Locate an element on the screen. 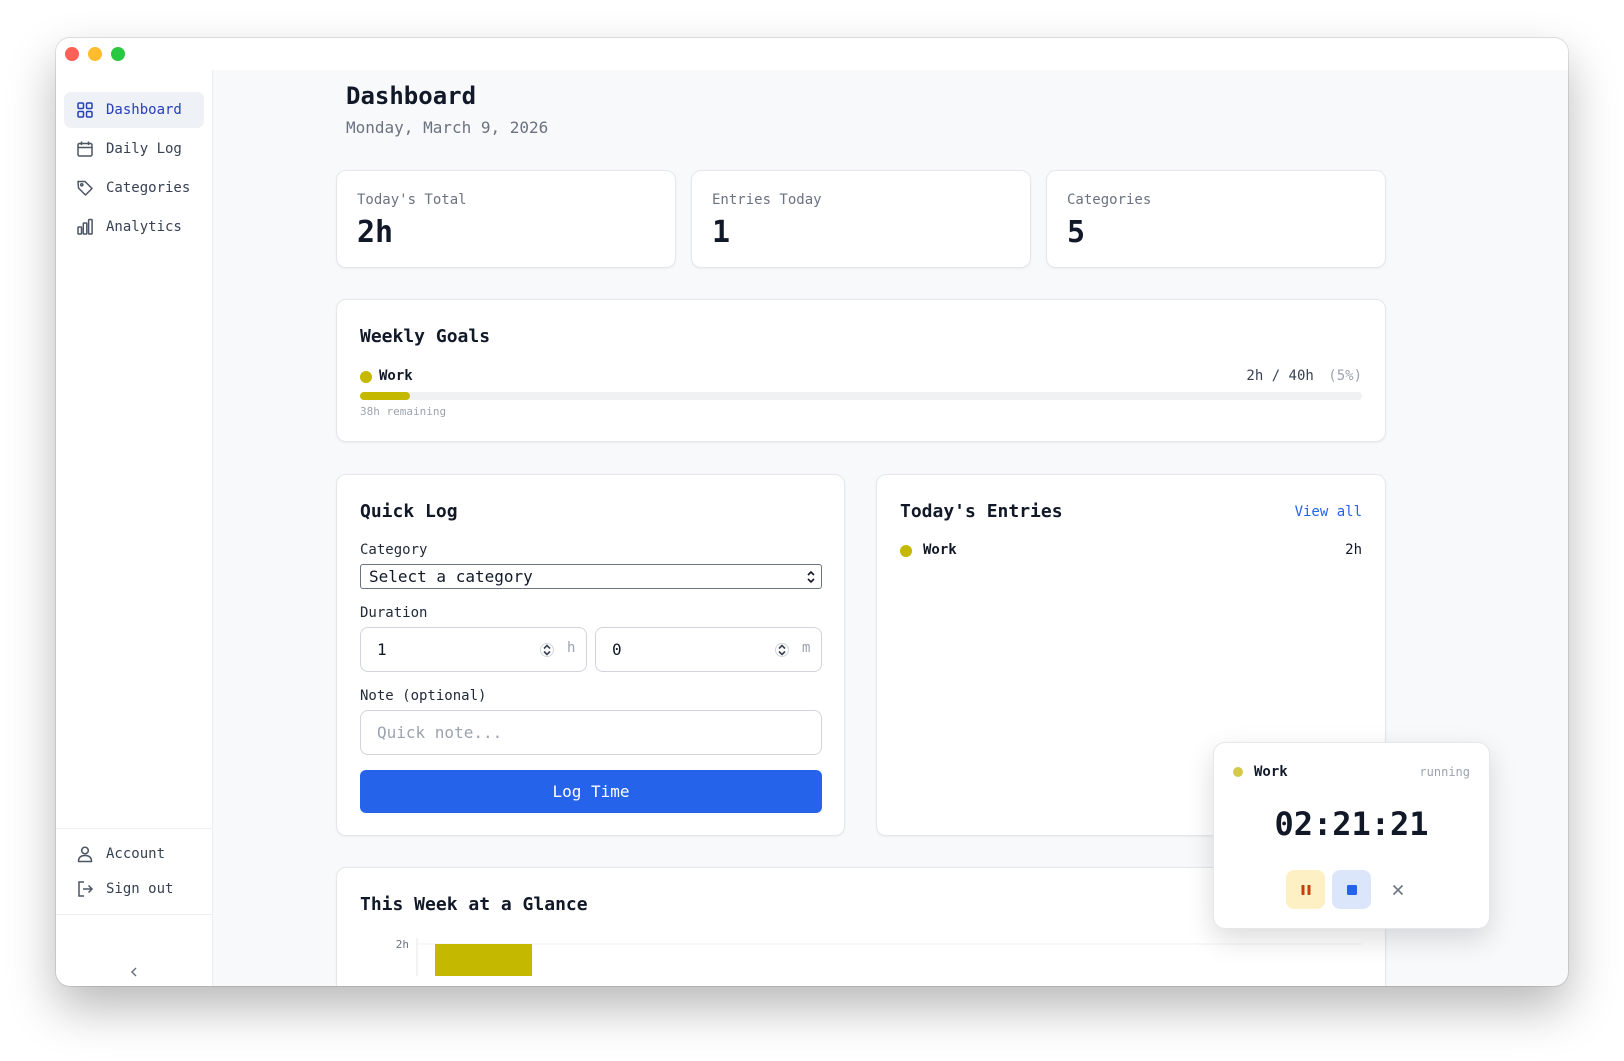  entry-name: Work is located at coordinates (940, 550).